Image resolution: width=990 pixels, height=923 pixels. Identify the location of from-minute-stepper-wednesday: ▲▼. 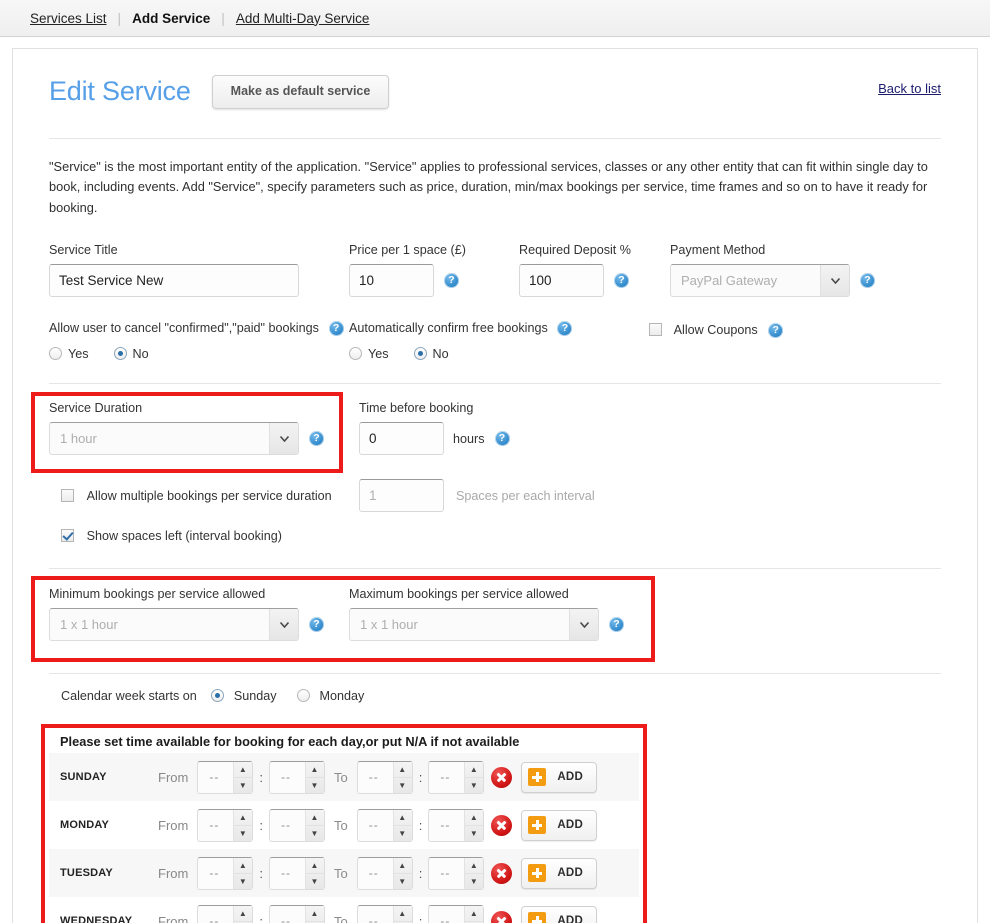
(314, 914).